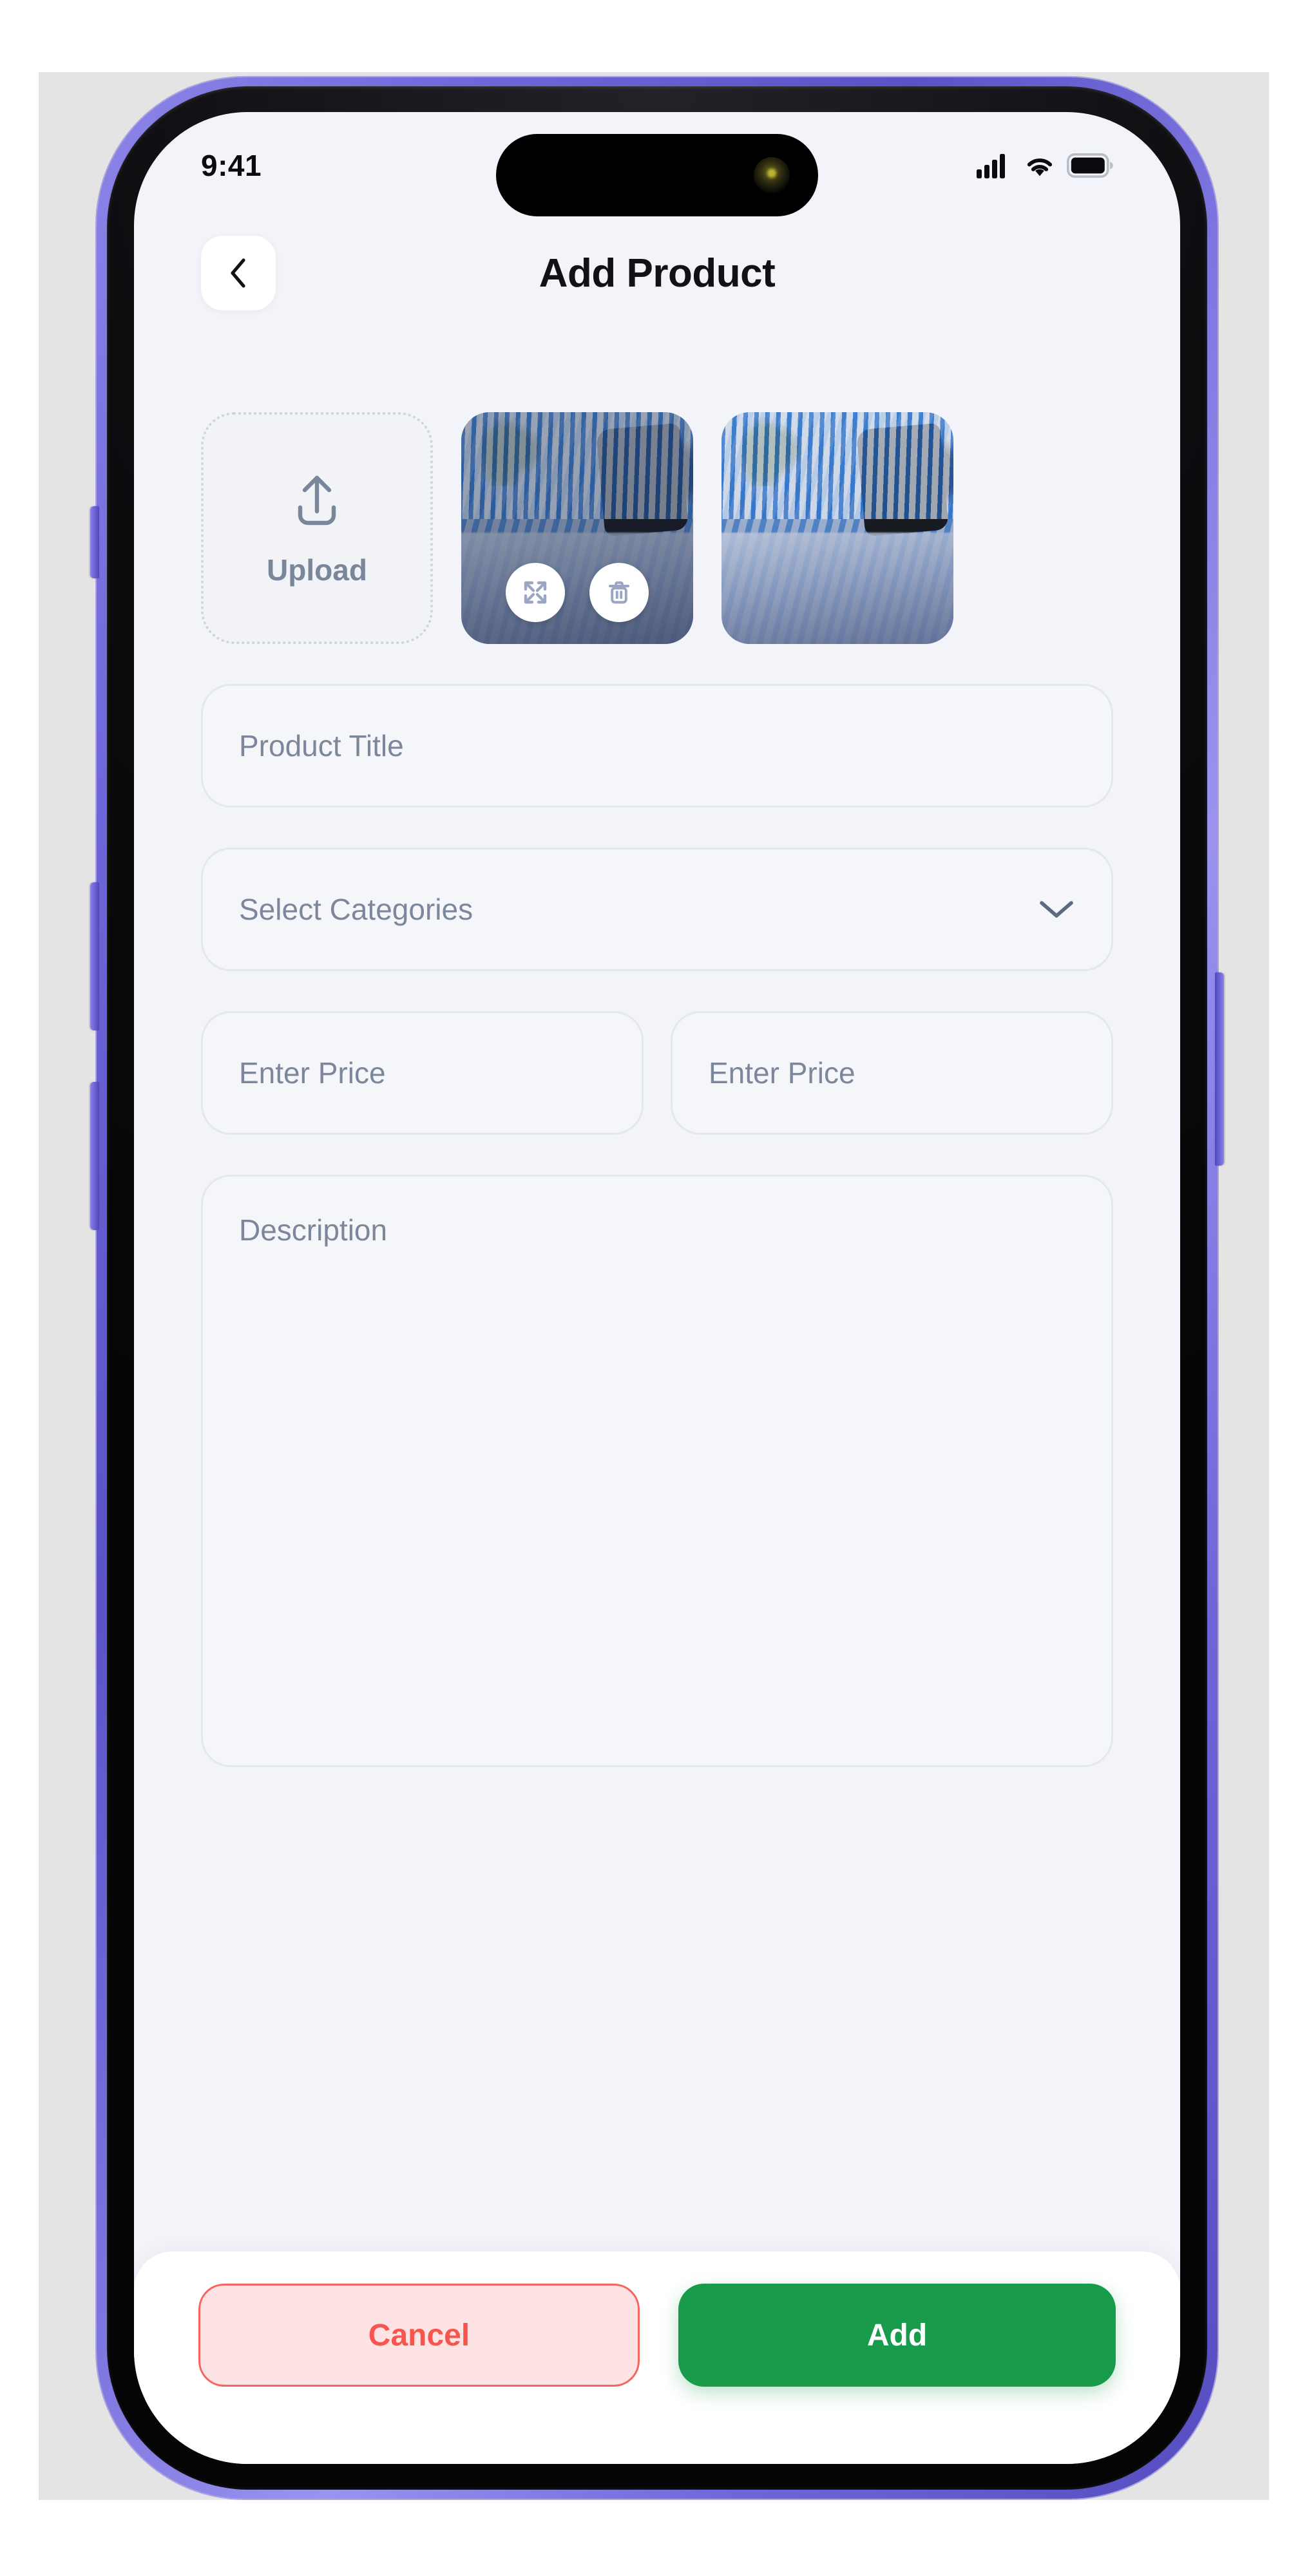  What do you see at coordinates (892, 1073) in the screenshot?
I see `price-secondary-input: Enter Price` at bounding box center [892, 1073].